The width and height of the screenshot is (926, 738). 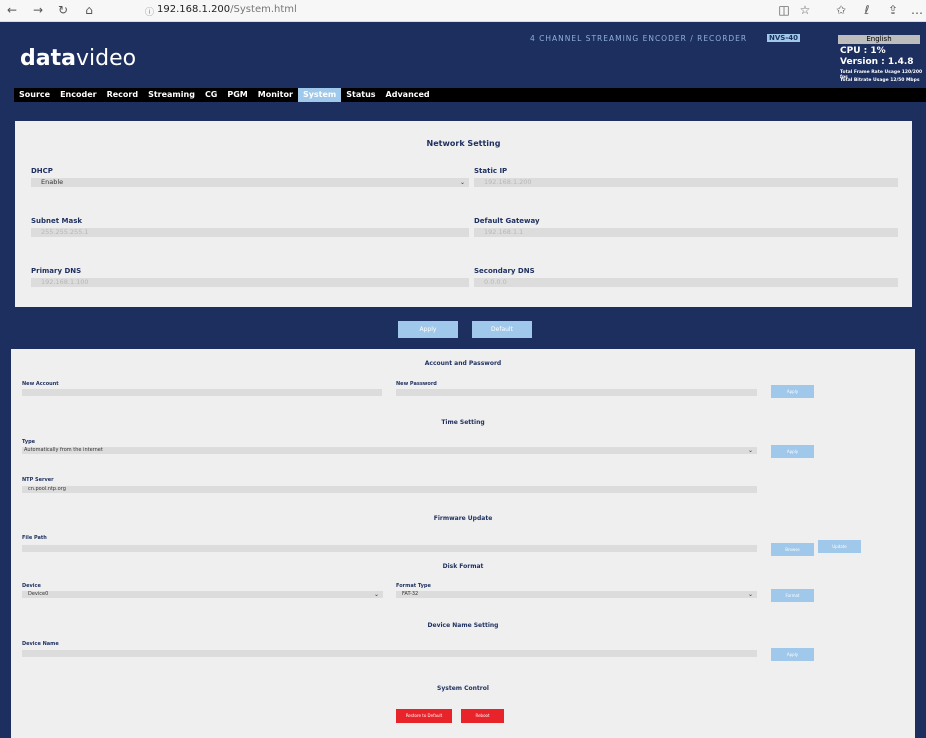 What do you see at coordinates (507, 221) in the screenshot?
I see `gateway-label: Default Gateway` at bounding box center [507, 221].